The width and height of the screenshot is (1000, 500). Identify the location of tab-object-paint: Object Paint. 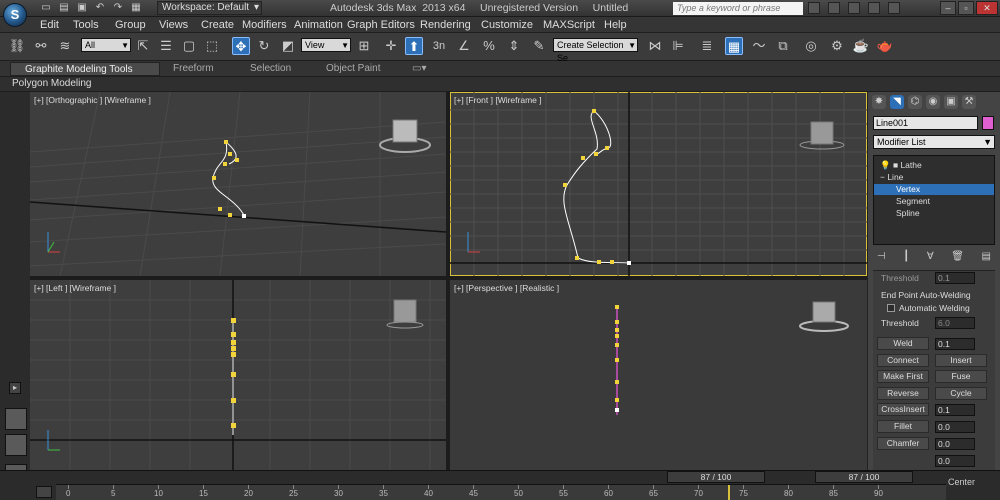
(353, 68).